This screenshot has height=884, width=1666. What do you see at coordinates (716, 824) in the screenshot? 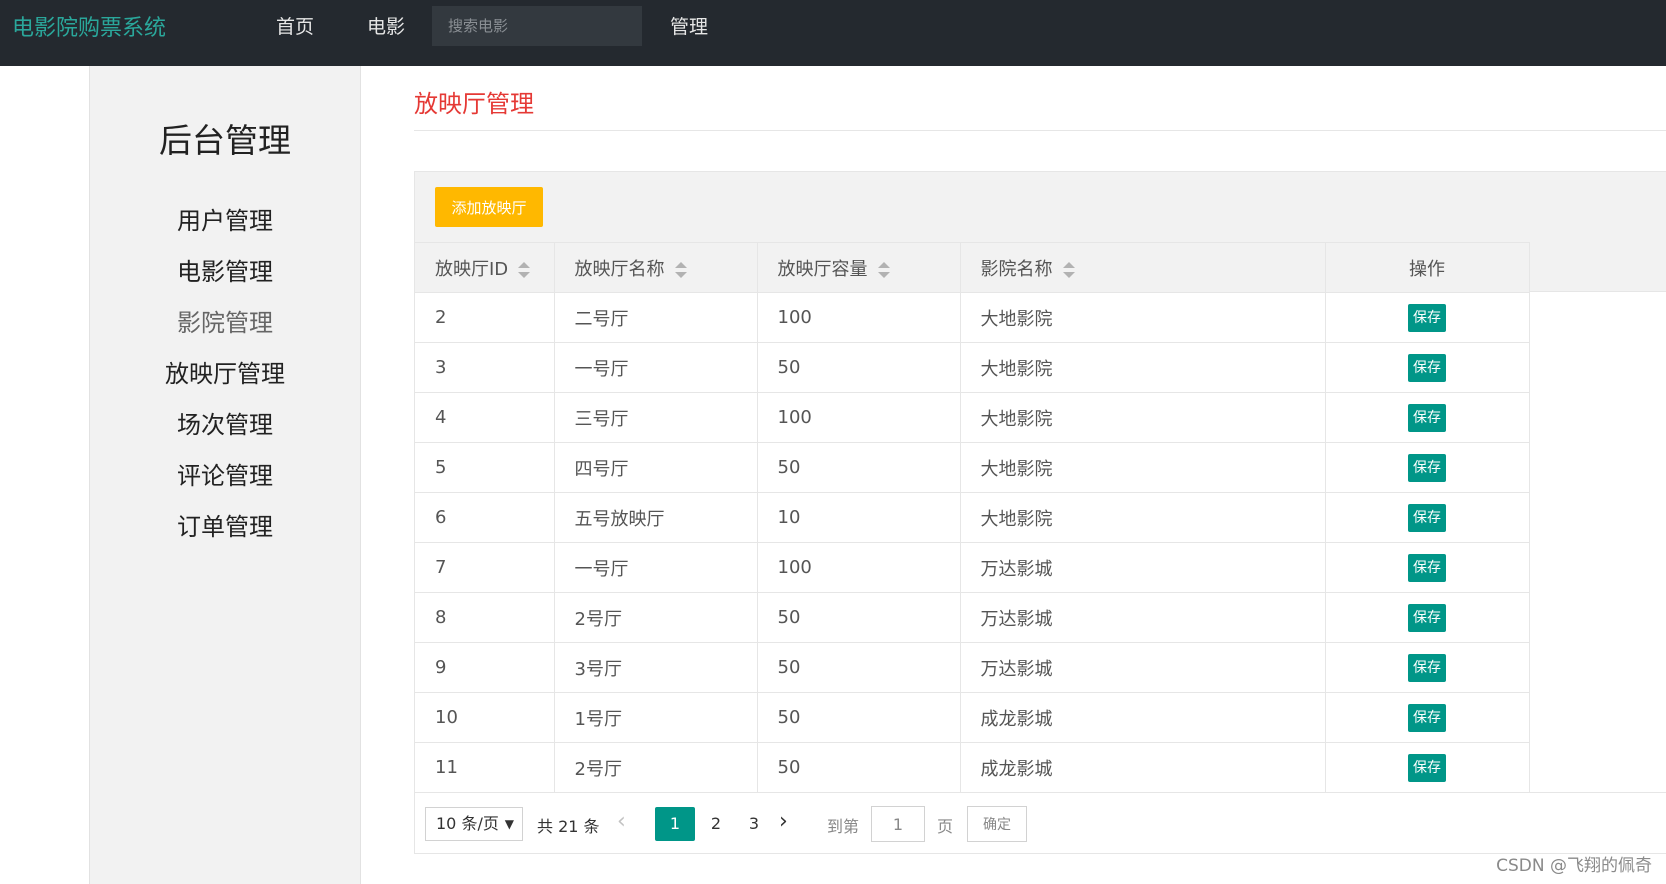
I see `page-number-2: 2` at bounding box center [716, 824].